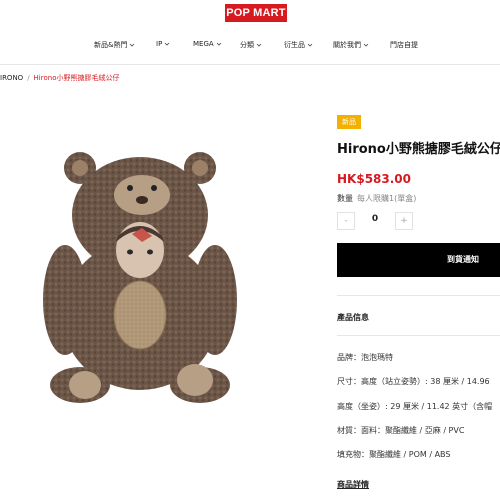 The width and height of the screenshot is (500, 500). Describe the element at coordinates (347, 45) in the screenshot. I see `nav-label: 關於我們` at that location.